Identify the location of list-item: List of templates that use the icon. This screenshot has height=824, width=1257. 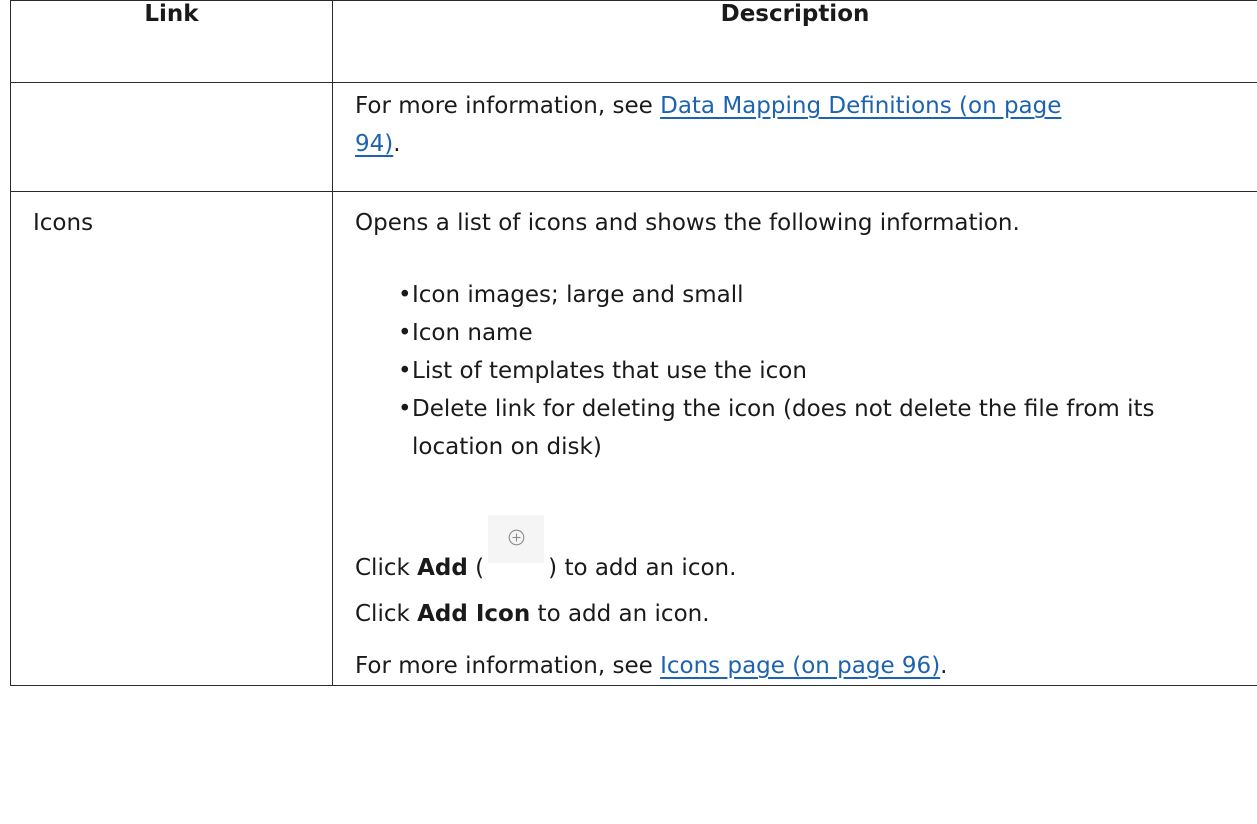
(816, 371).